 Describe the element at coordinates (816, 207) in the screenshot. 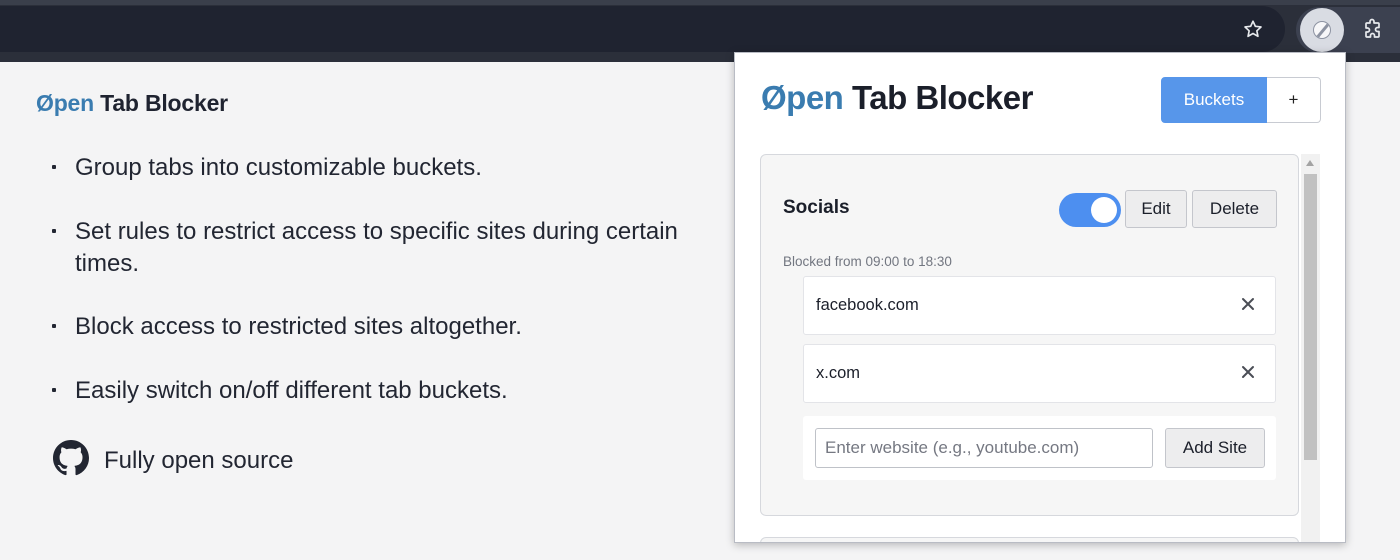

I see `bucket-name: Socials` at that location.